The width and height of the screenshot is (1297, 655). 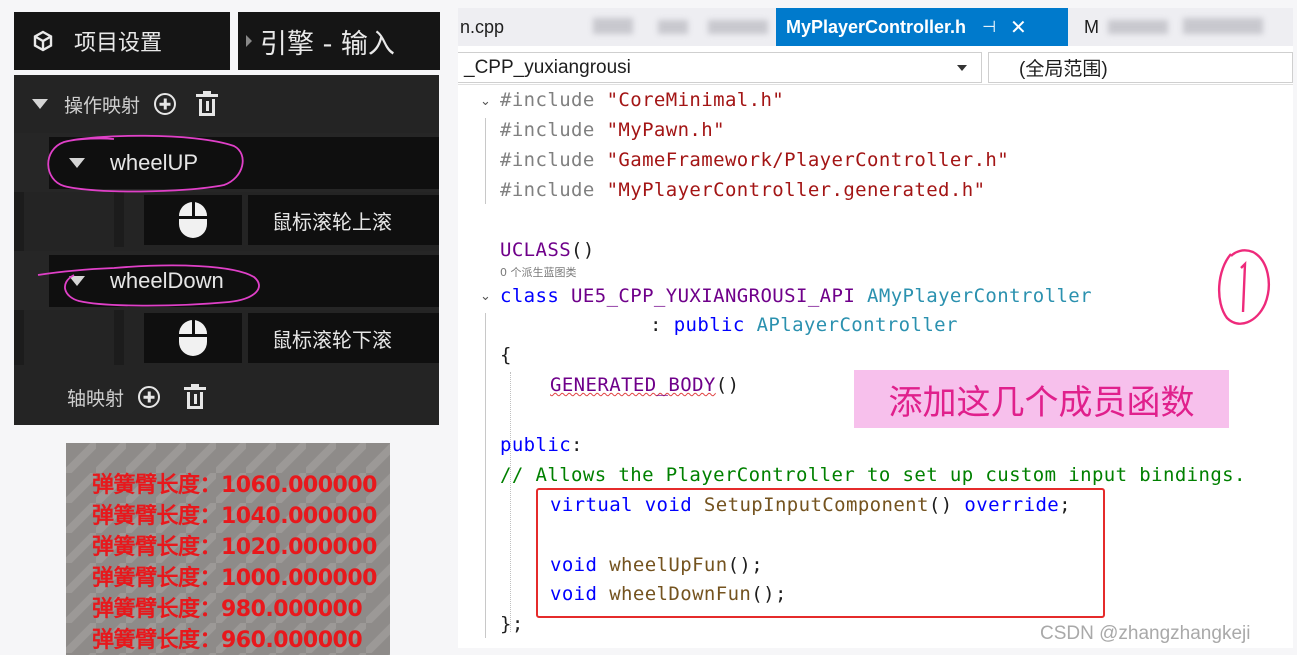 I want to click on highlight-box, so click(x=820, y=553).